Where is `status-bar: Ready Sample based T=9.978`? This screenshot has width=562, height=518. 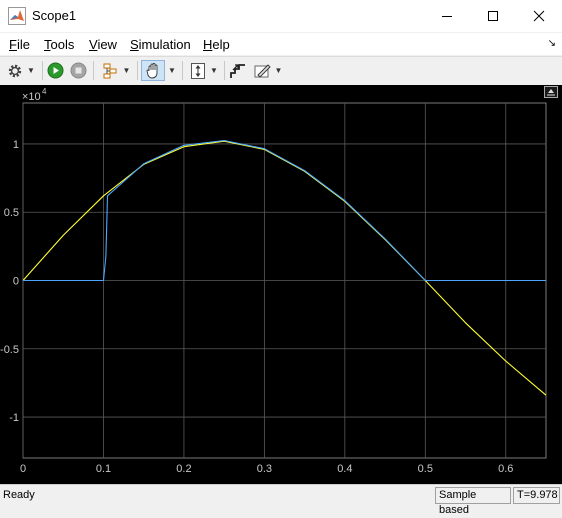 status-bar: Ready Sample based T=9.978 is located at coordinates (281, 500).